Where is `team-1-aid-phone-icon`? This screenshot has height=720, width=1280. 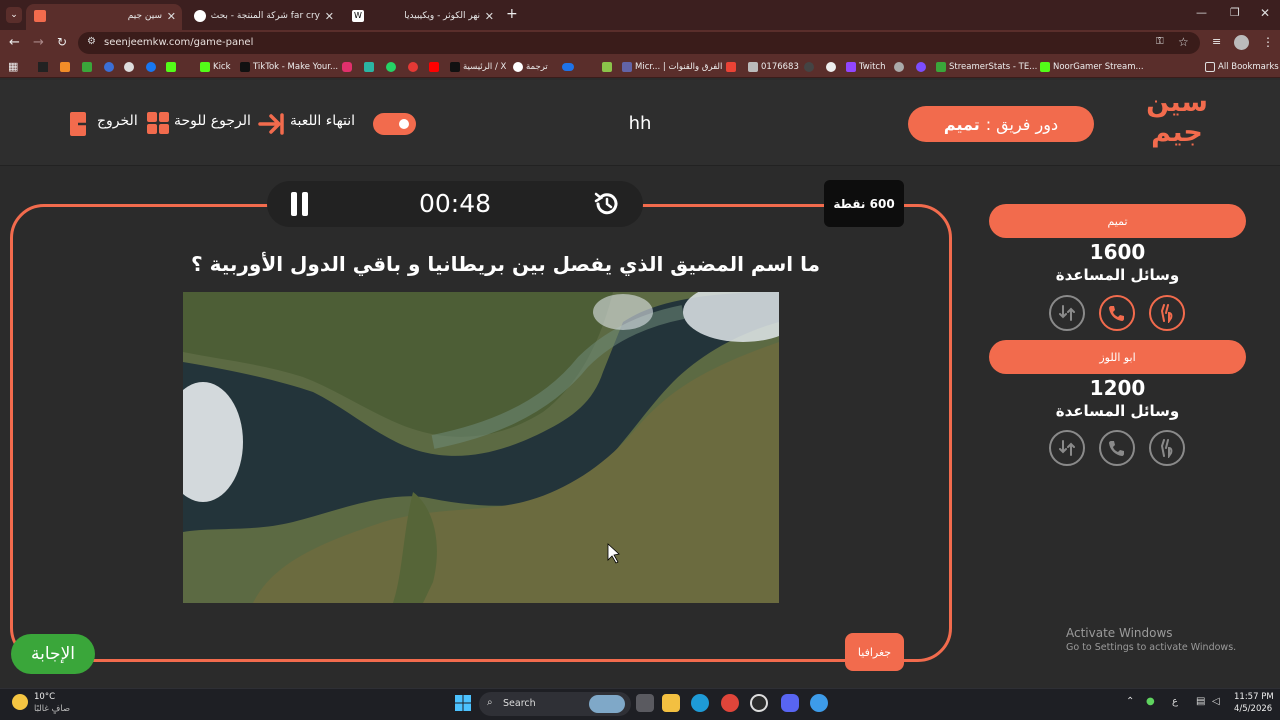 team-1-aid-phone-icon is located at coordinates (1117, 313).